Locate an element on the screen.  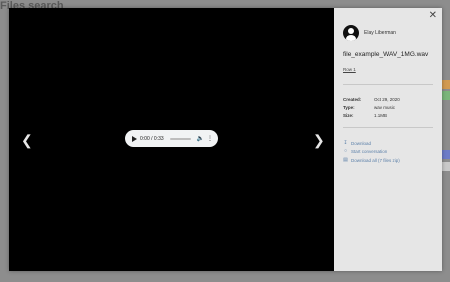
meta-value: Oct 29, 2020 is located at coordinates (387, 99).